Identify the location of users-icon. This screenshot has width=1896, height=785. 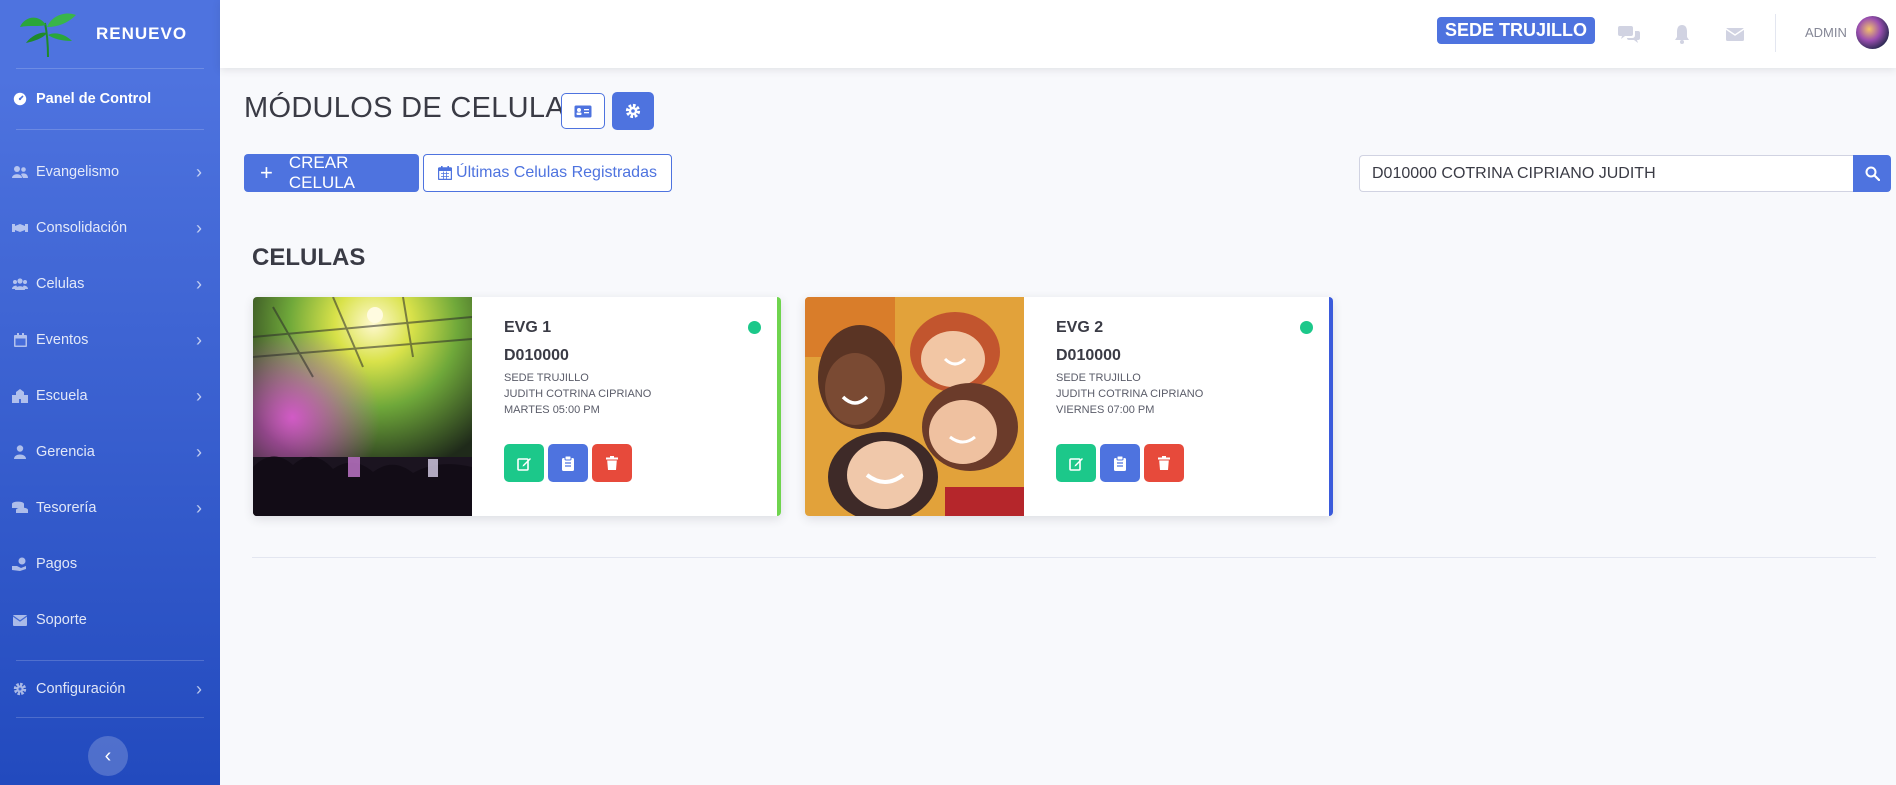
(20, 172).